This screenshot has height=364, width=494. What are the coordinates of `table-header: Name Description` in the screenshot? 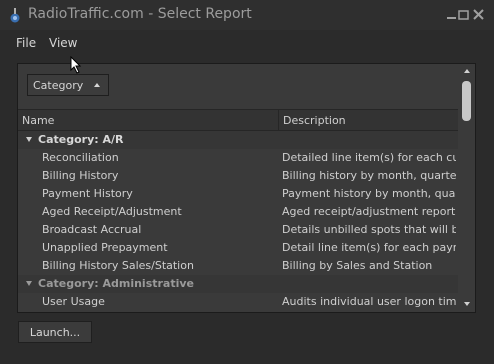 It's located at (238, 120).